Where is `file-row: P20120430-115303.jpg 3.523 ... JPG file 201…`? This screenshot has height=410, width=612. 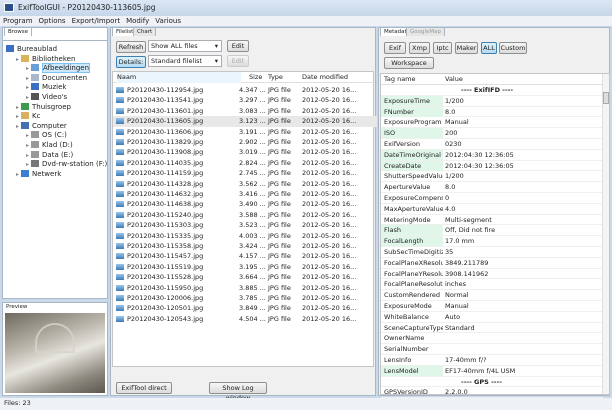
file-row: P20120430-115303.jpg 3.523 ... JPG file 201… is located at coordinates (245, 225).